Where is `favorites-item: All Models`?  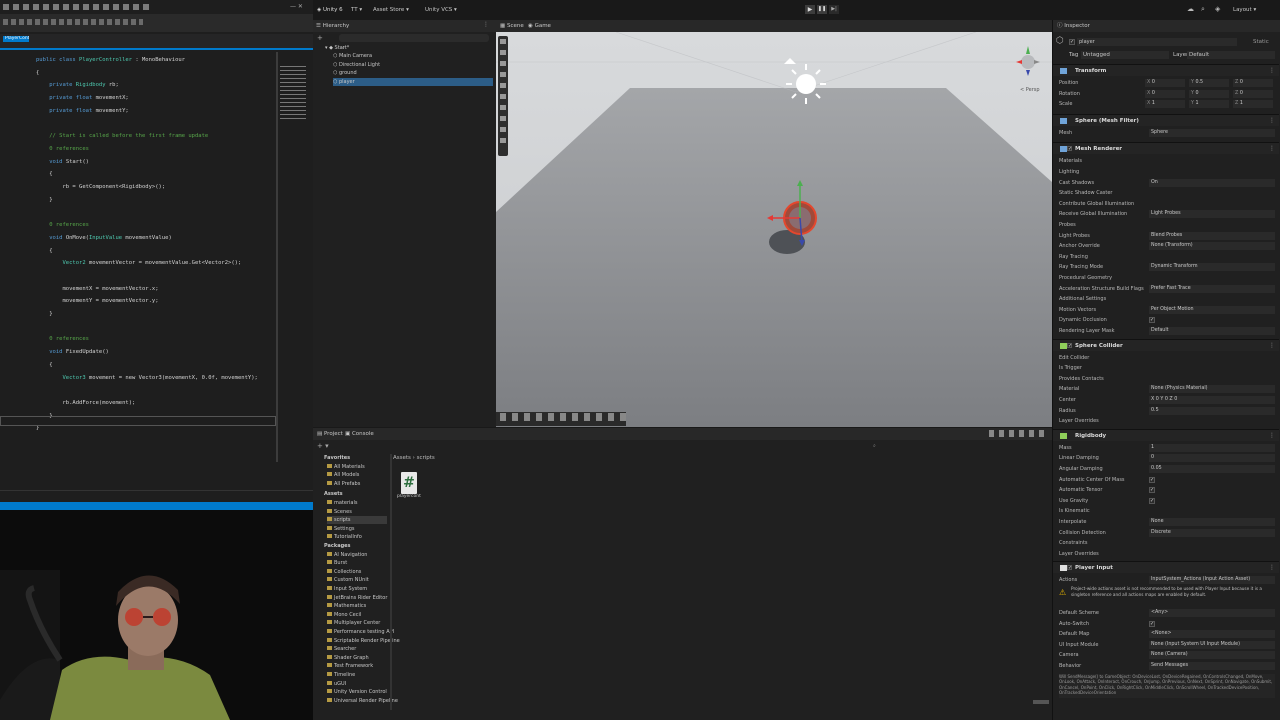 favorites-item: All Models is located at coordinates (343, 475).